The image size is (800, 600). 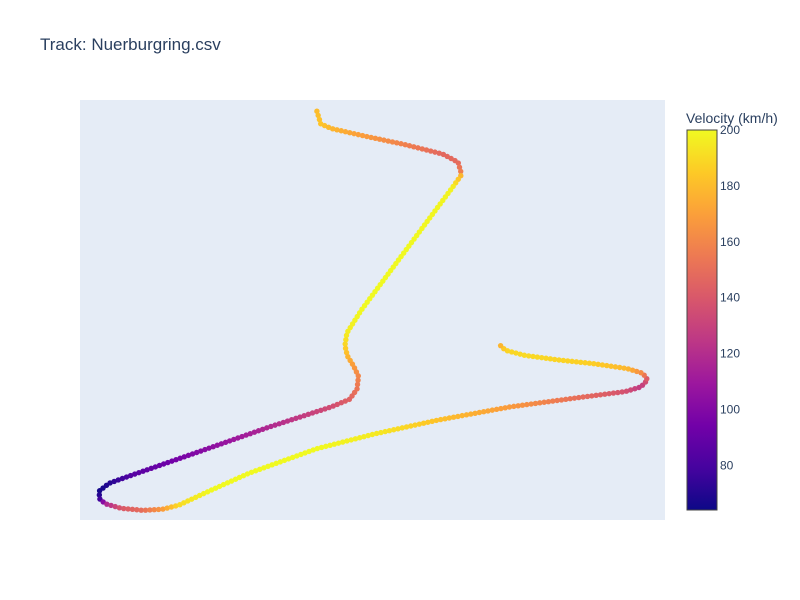 What do you see at coordinates (500, 345) in the screenshot?
I see `track-point` at bounding box center [500, 345].